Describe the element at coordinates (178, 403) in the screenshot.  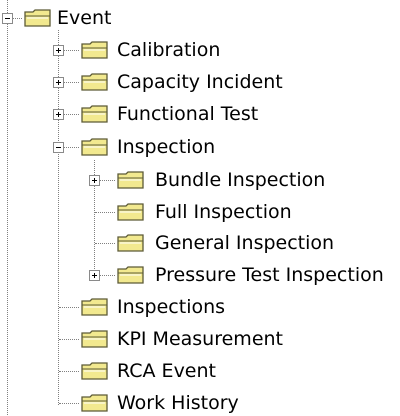
I see `tree-node-label: Work History` at that location.